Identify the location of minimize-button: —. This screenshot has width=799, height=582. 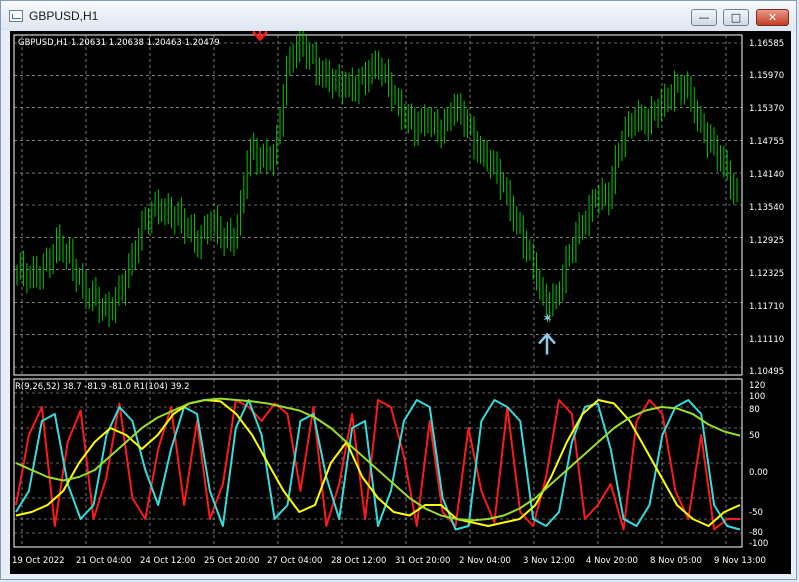
(704, 17).